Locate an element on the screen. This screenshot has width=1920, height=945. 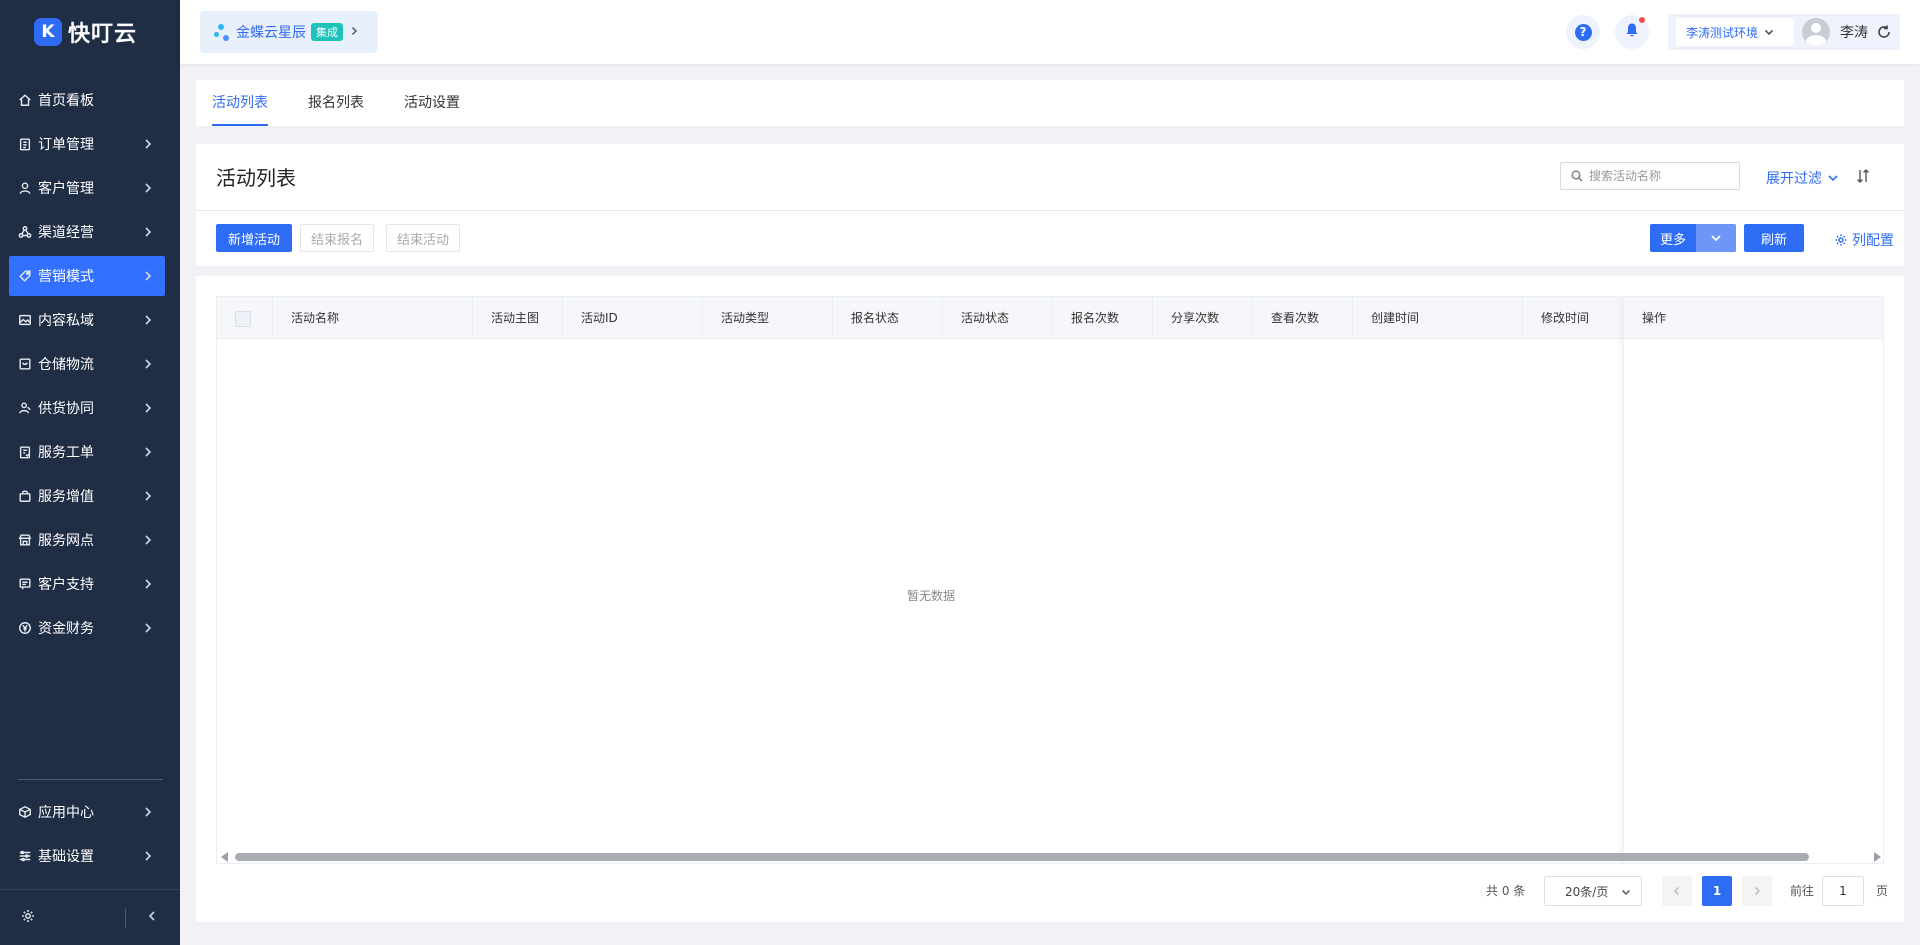
bag-icon is located at coordinates (25, 496).